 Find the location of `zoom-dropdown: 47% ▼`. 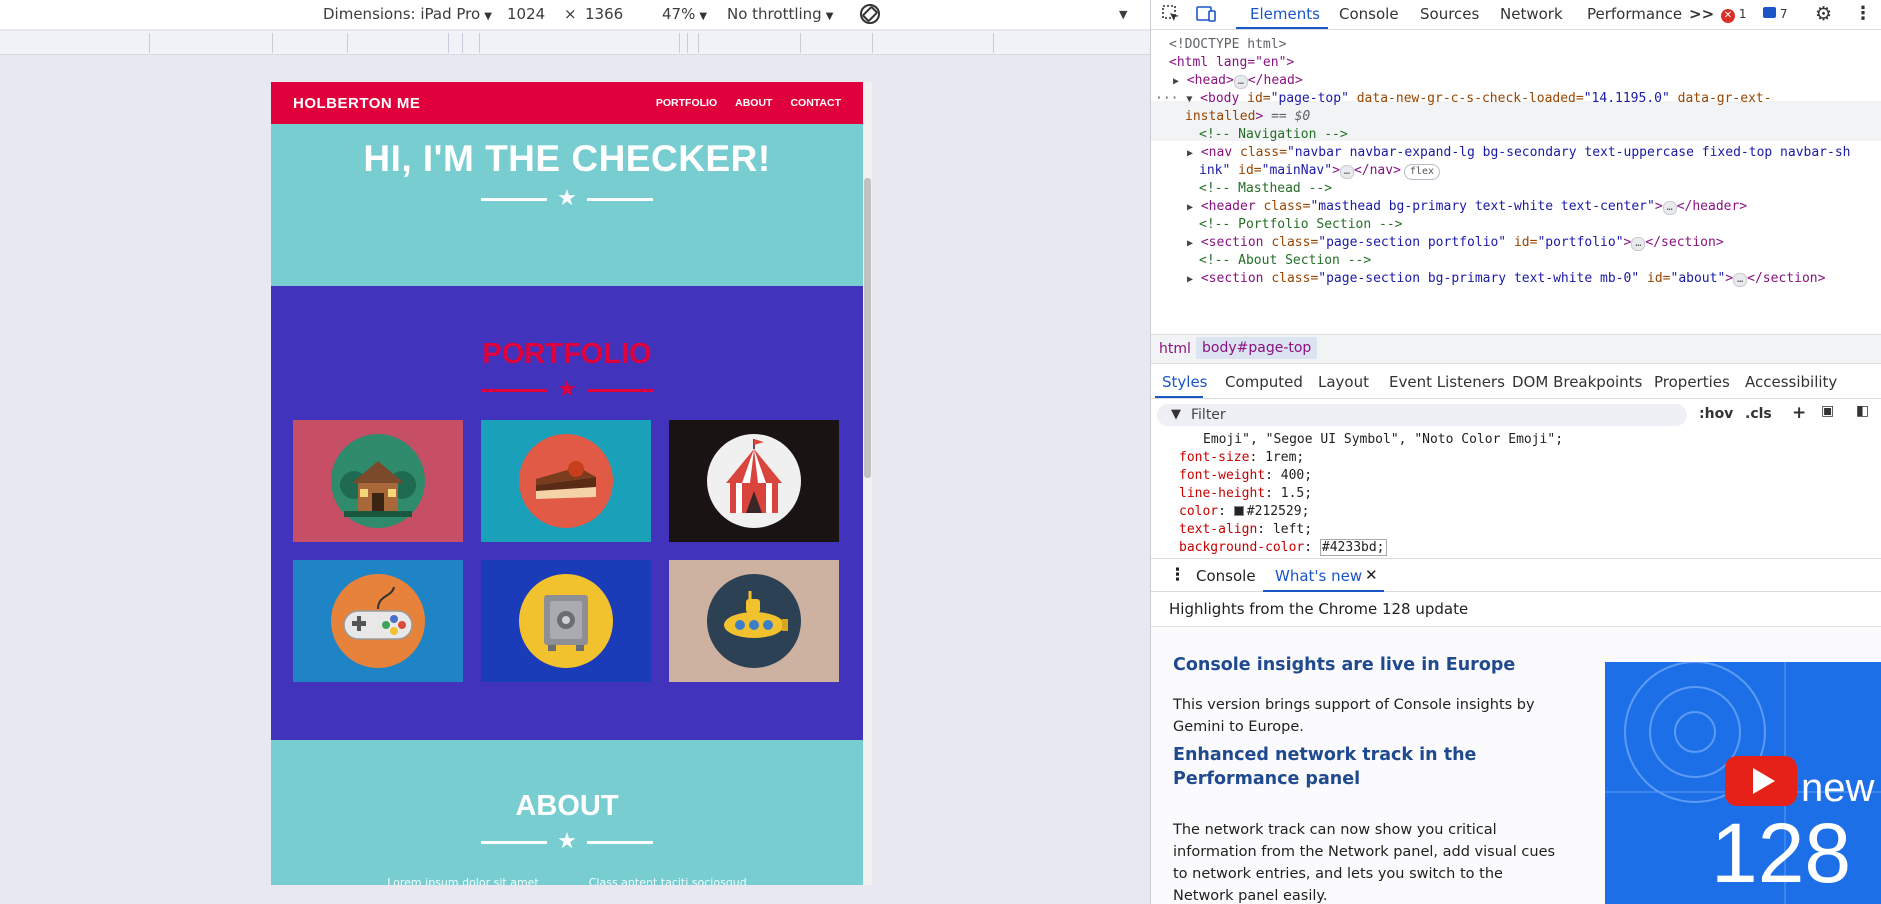

zoom-dropdown: 47% ▼ is located at coordinates (684, 14).